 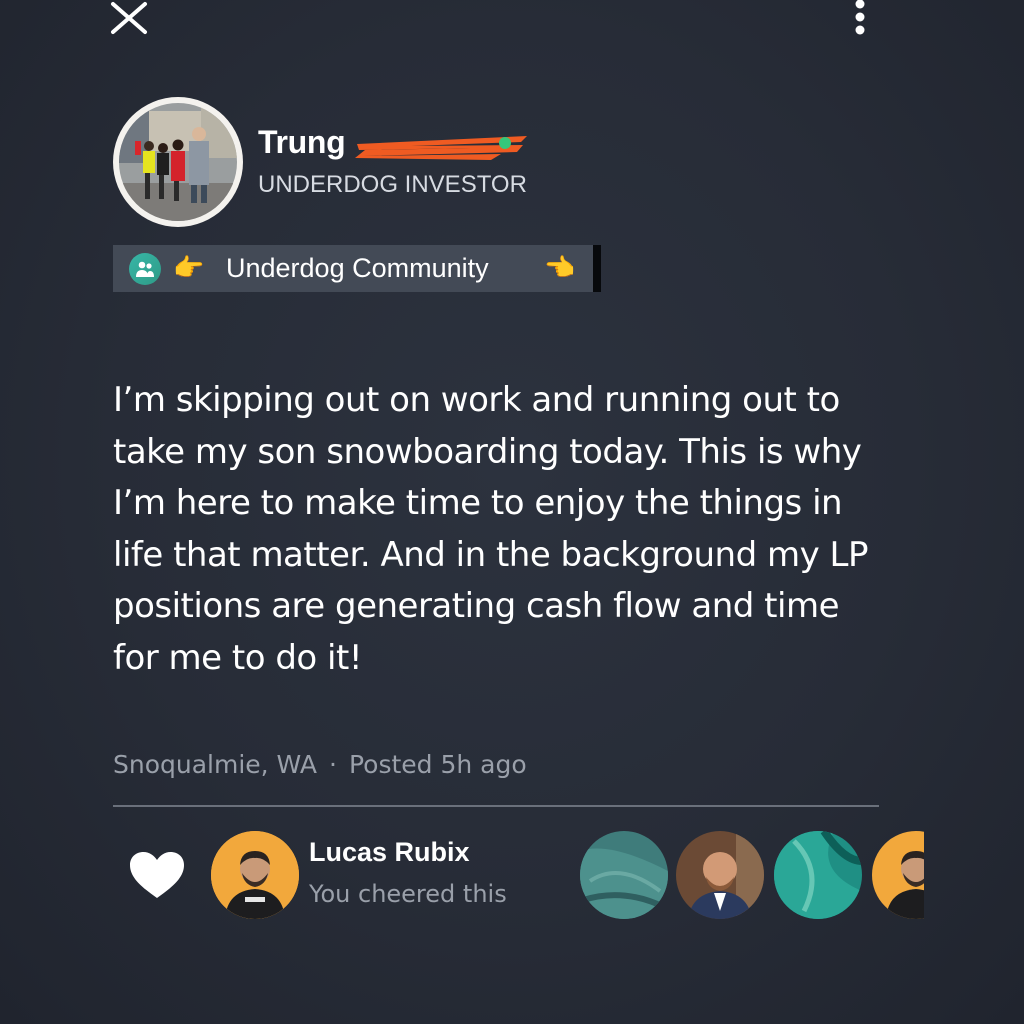 I want to click on heart-icon, so click(x=157, y=875).